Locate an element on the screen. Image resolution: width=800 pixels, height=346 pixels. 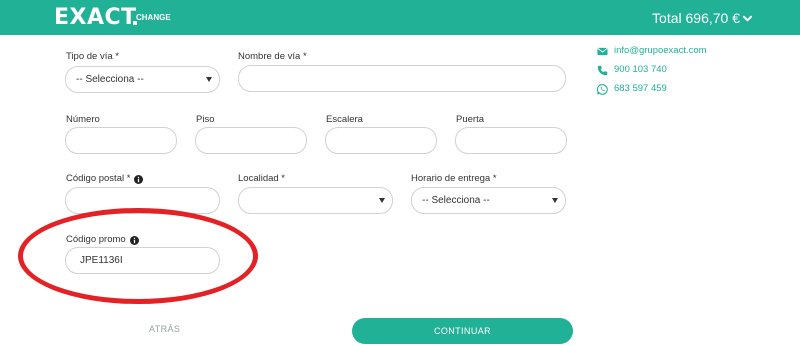
localidad-selected is located at coordinates (315, 200).